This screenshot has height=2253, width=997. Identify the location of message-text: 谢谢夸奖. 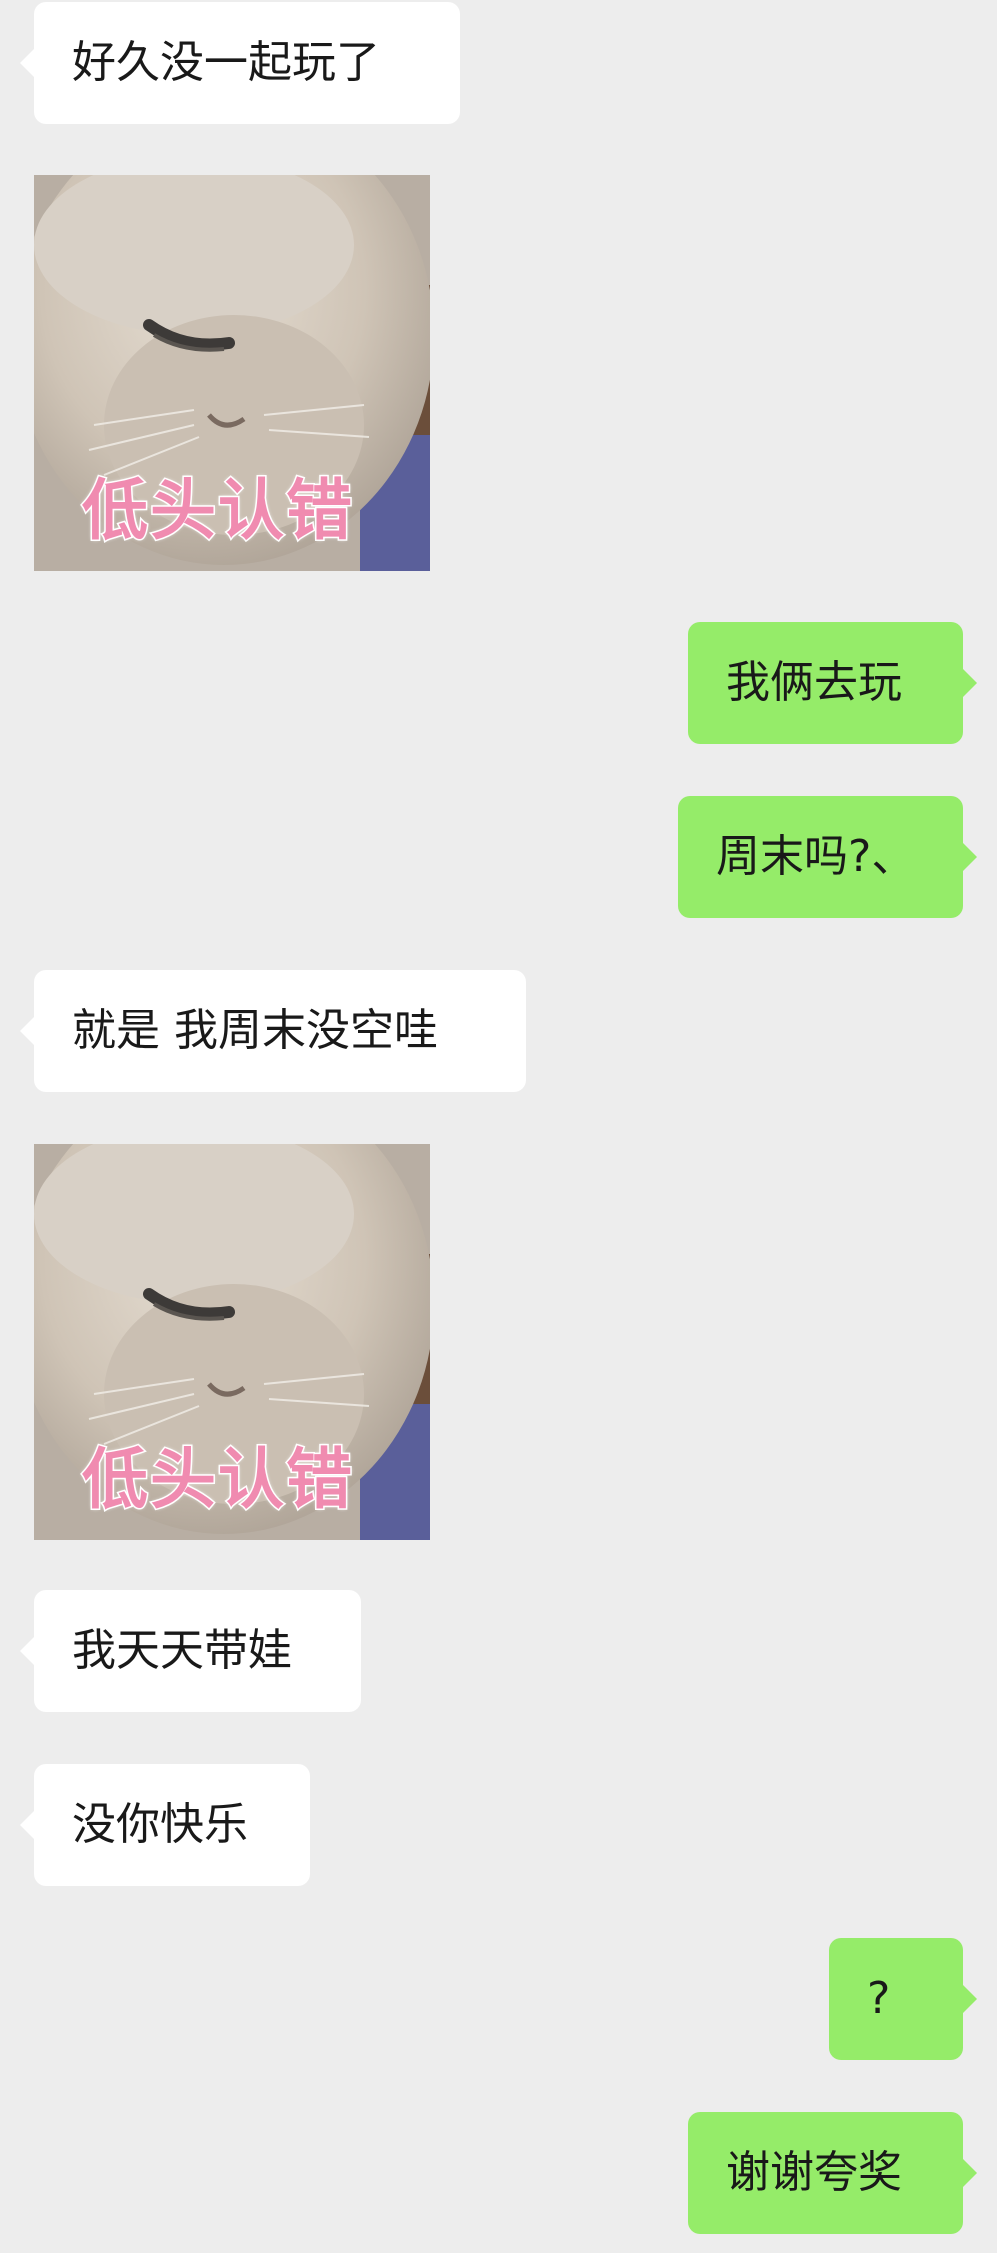
(814, 2172).